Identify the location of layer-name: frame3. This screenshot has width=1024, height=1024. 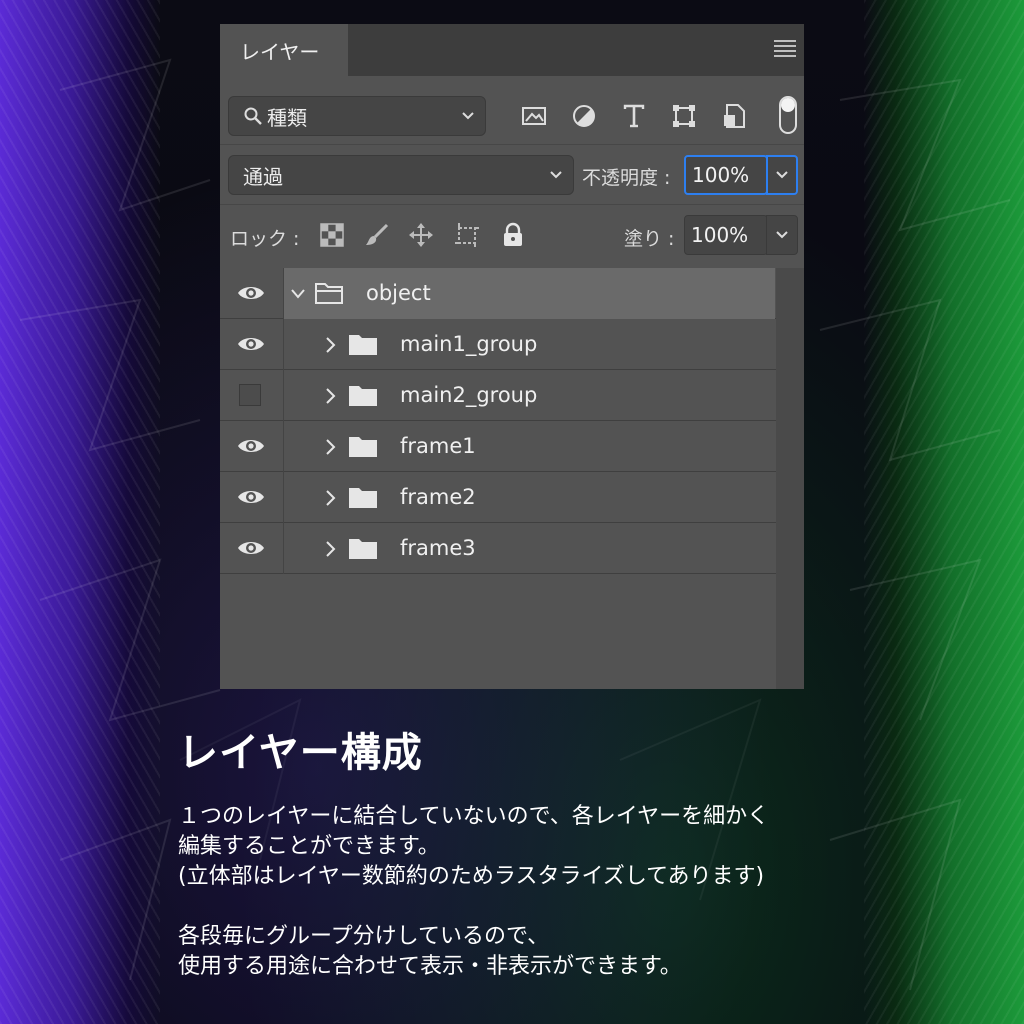
(438, 548).